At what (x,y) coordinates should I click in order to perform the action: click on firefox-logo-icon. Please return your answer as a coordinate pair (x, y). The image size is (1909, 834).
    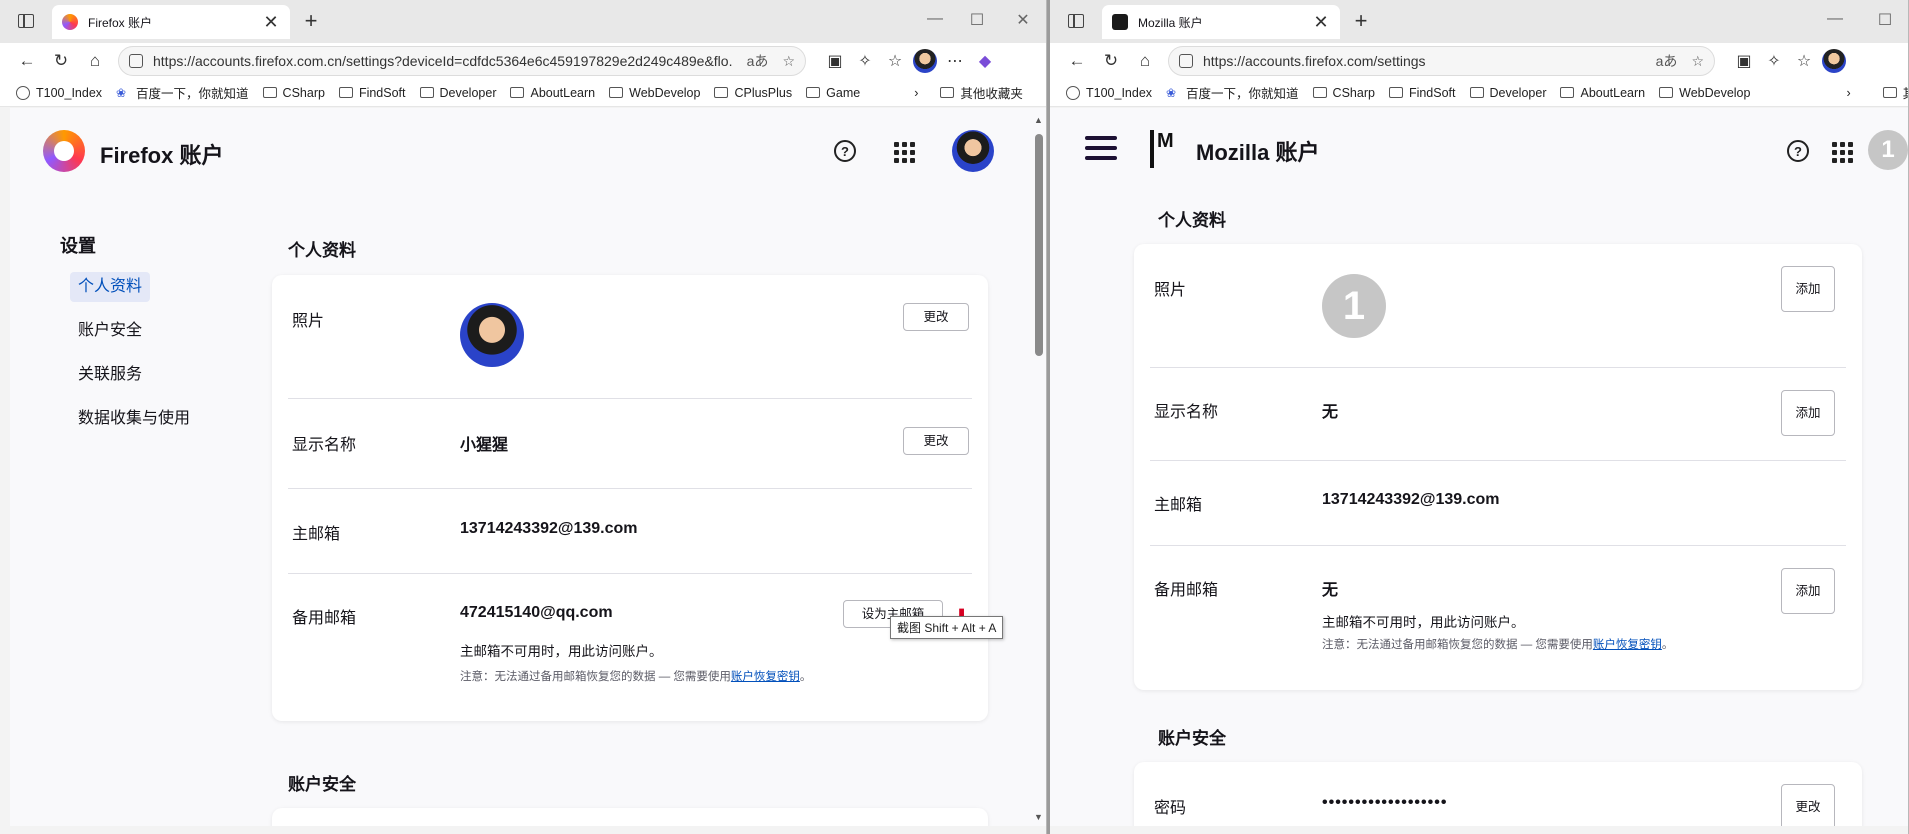
    Looking at the image, I should click on (64, 151).